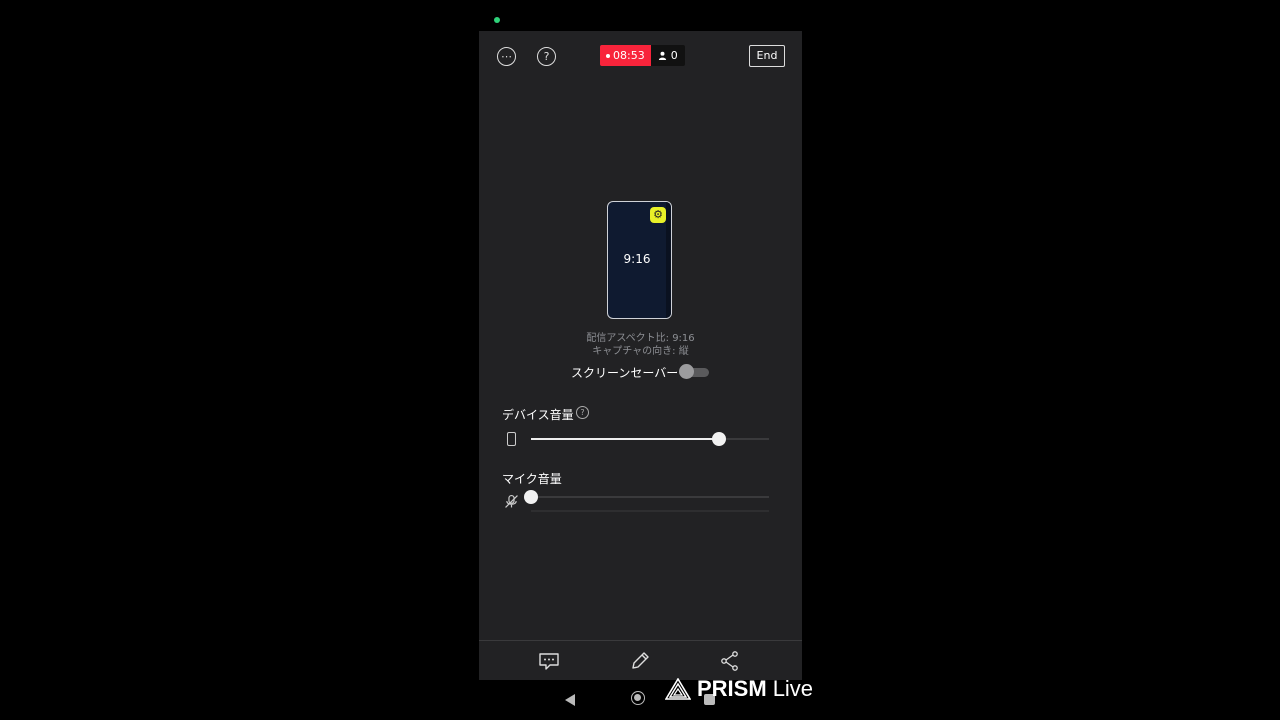 The image size is (1280, 720). I want to click on more-options-button: ⋯, so click(506, 56).